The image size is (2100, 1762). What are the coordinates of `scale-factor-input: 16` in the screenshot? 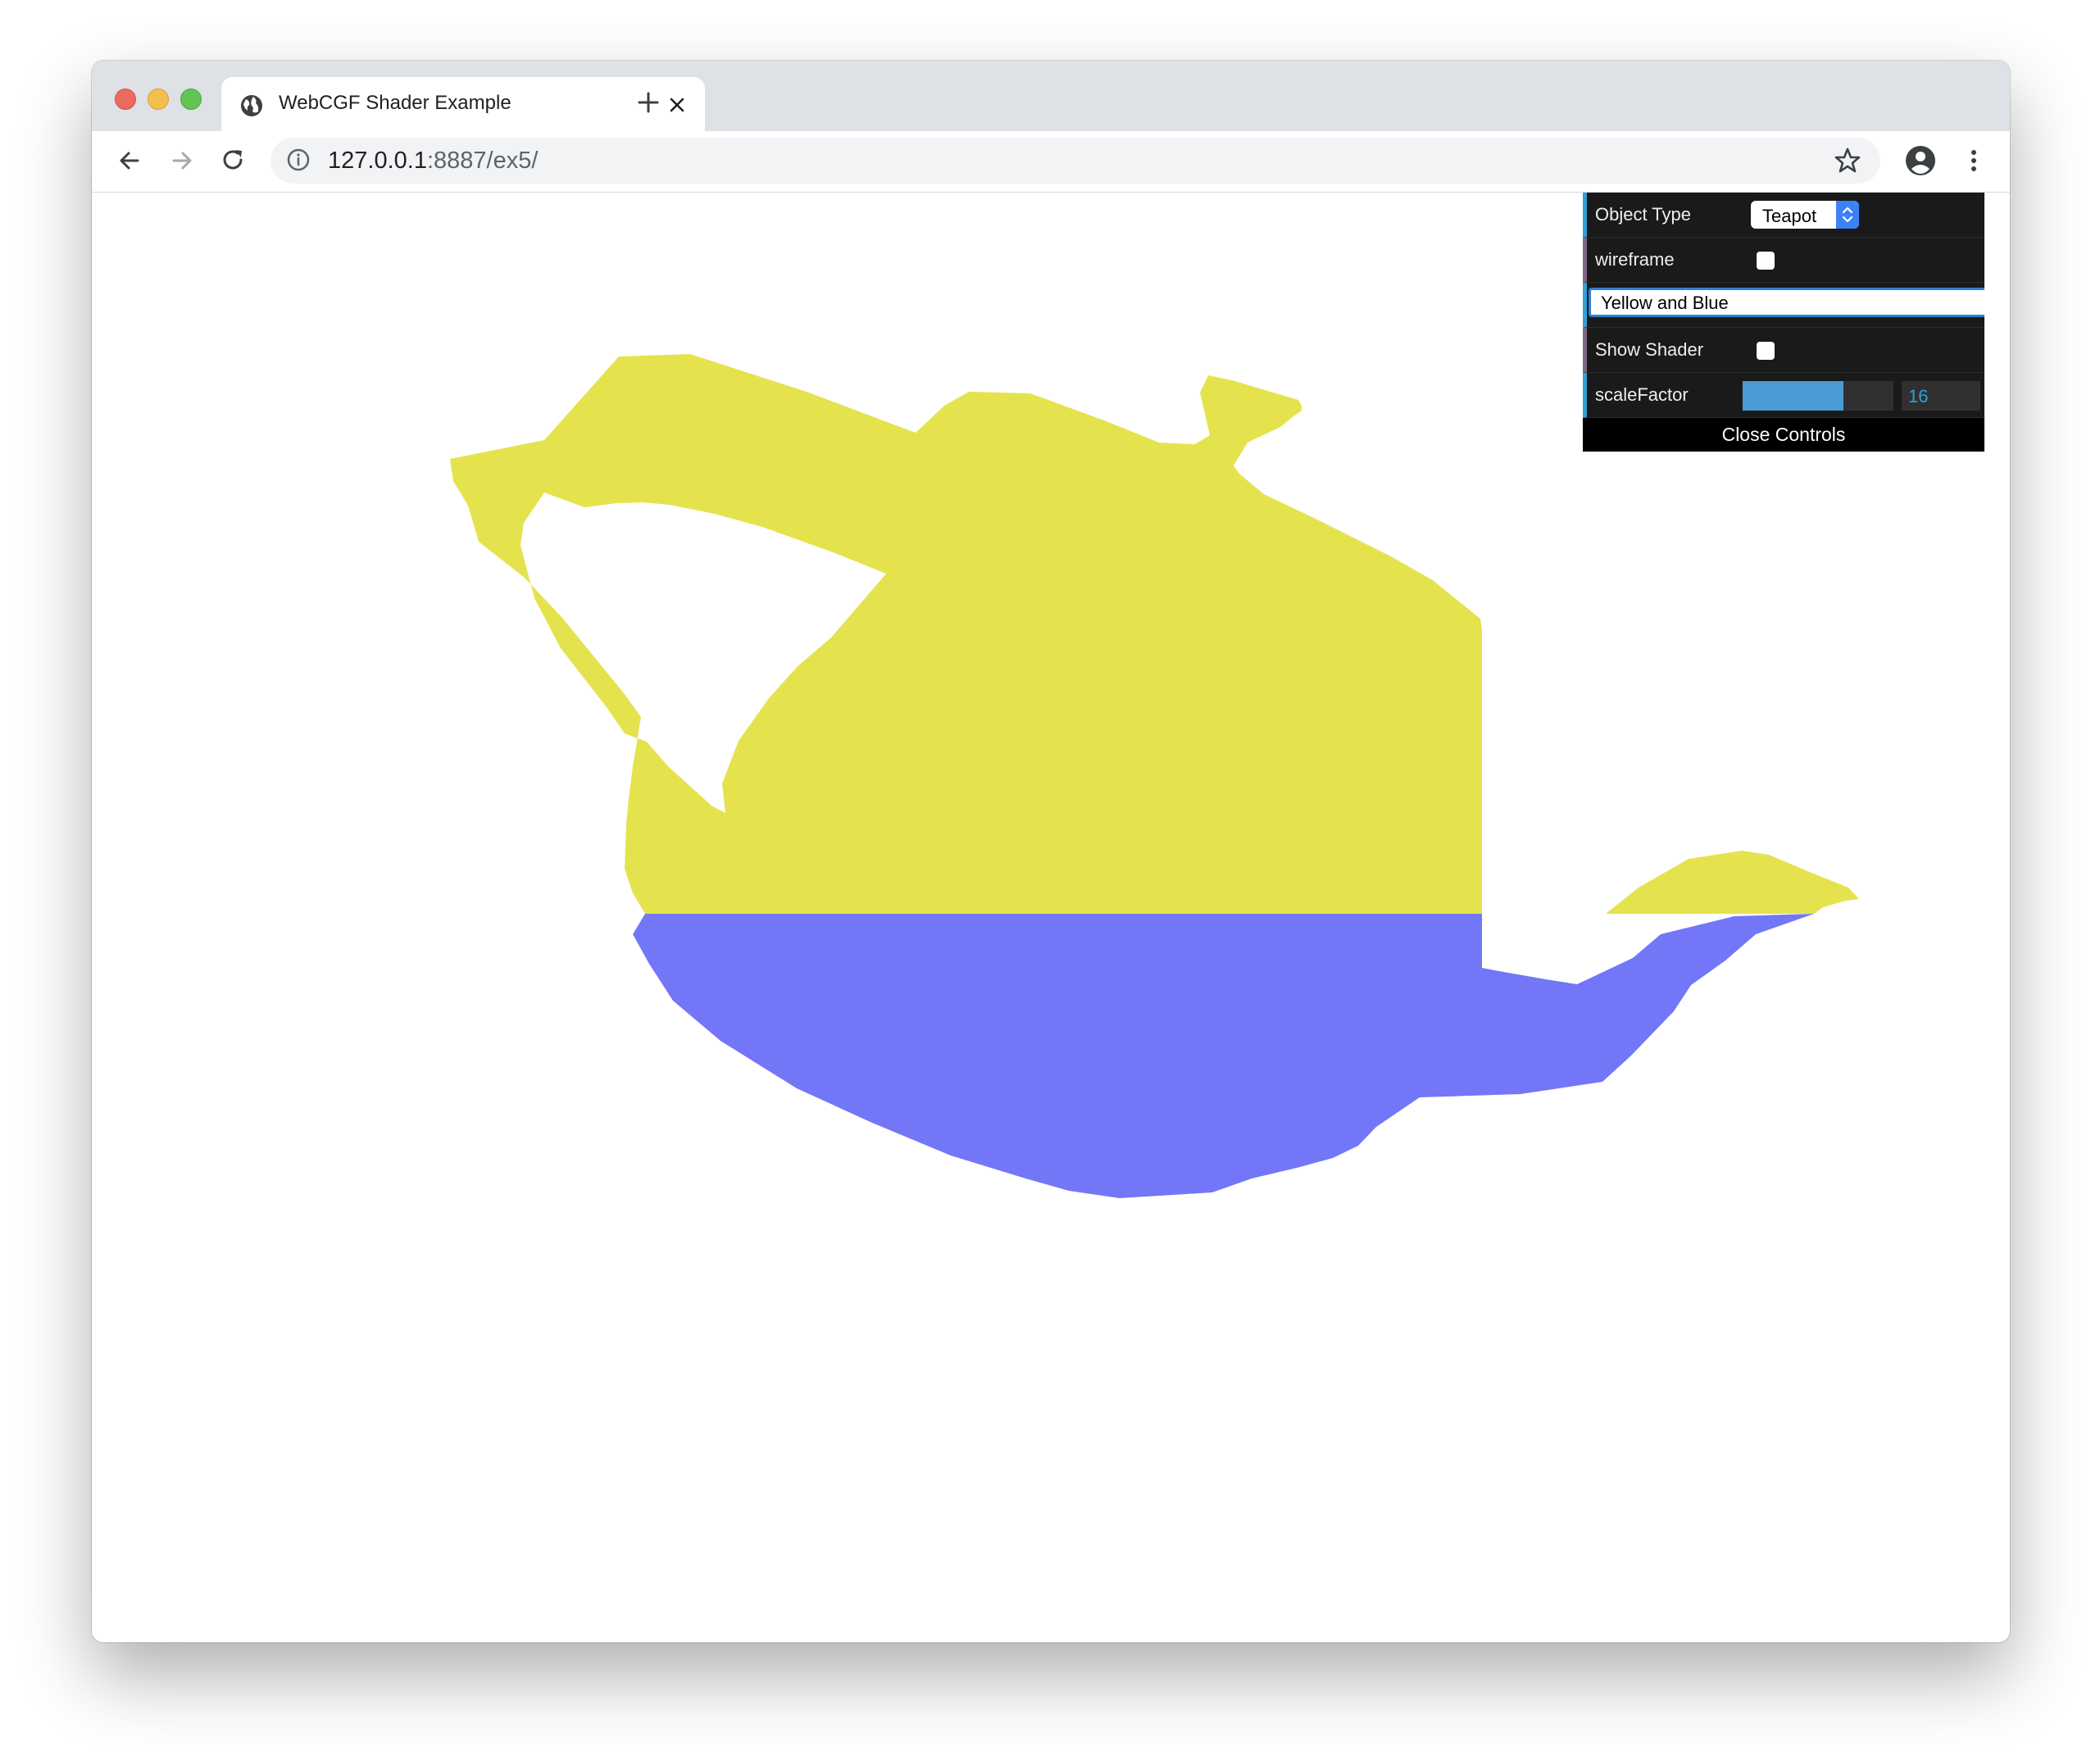 It's located at (1941, 396).